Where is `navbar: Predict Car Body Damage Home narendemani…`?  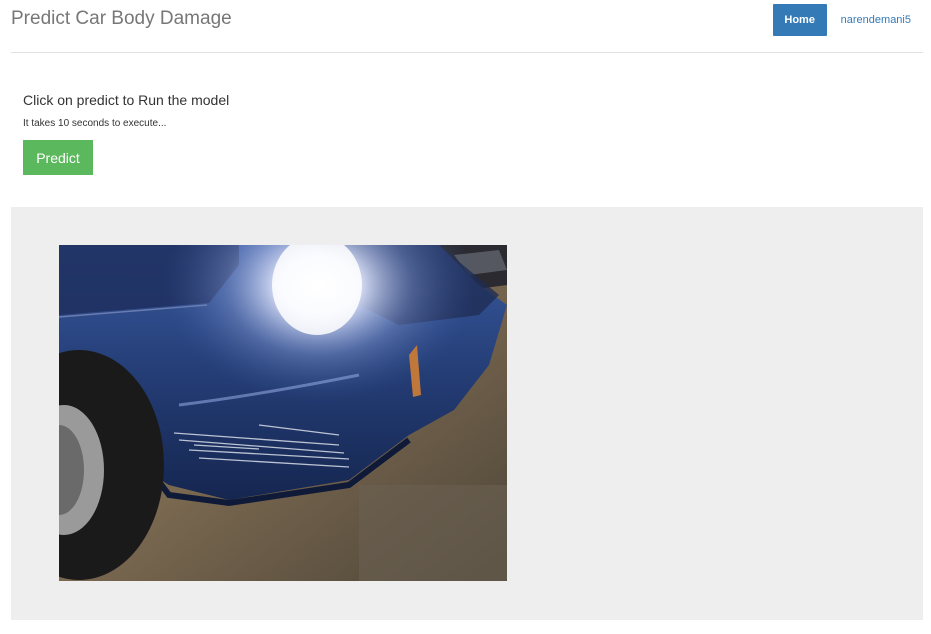 navbar: Predict Car Body Damage Home narendemani… is located at coordinates (467, 26).